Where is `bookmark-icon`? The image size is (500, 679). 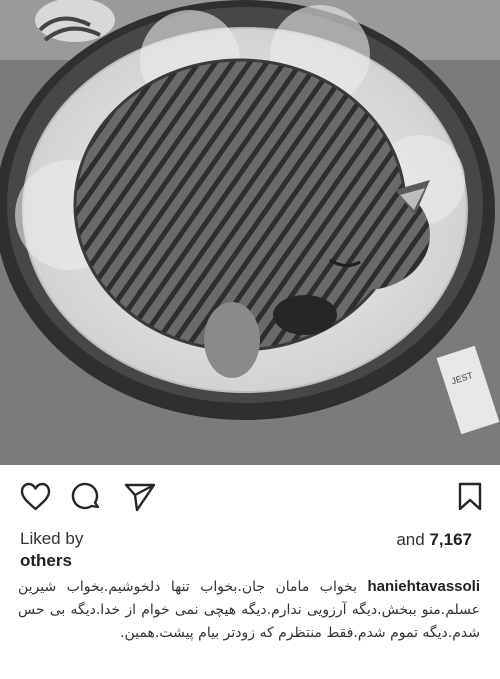 bookmark-icon is located at coordinates (470, 498).